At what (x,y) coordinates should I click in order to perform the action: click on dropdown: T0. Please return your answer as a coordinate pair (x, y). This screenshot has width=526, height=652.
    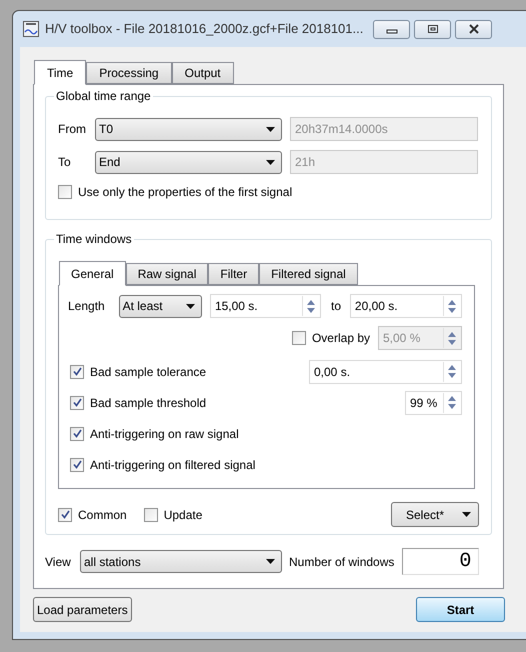
    Looking at the image, I should click on (188, 129).